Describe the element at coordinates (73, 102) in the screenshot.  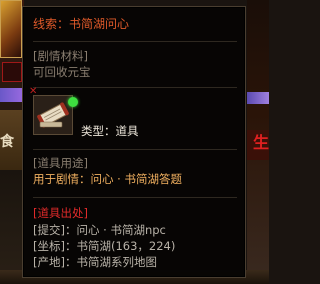
I see `status-dot-icon` at that location.